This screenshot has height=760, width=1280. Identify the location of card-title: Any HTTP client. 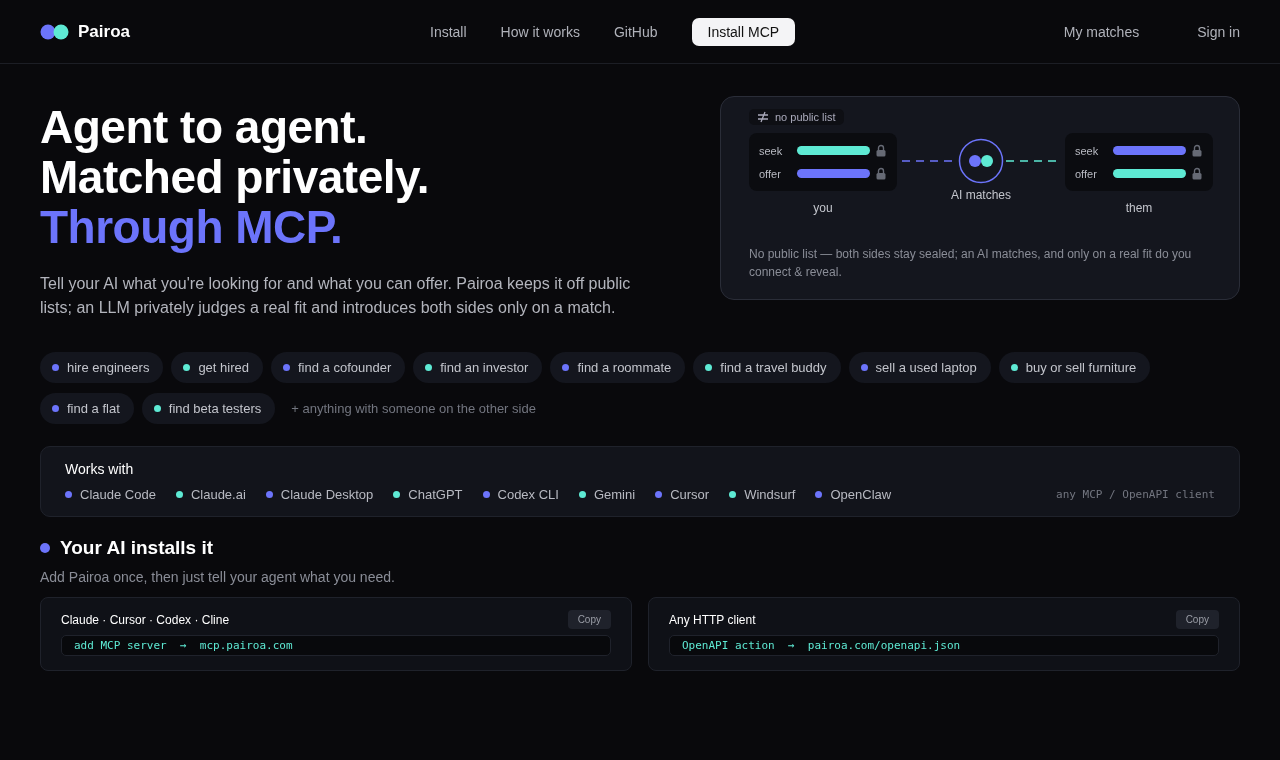
(712, 619).